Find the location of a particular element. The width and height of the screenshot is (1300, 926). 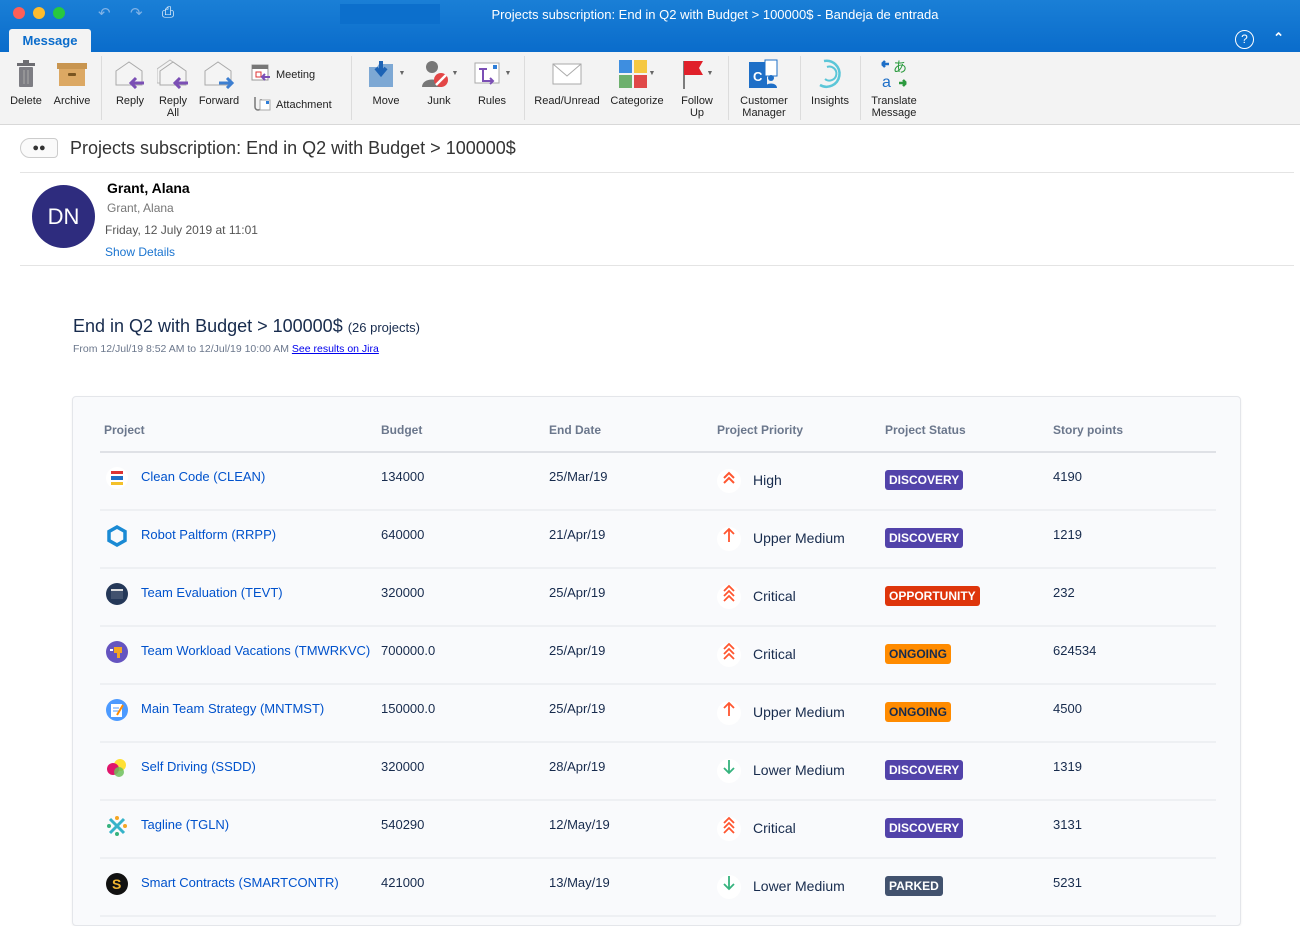

priority-label: High is located at coordinates (767, 480).